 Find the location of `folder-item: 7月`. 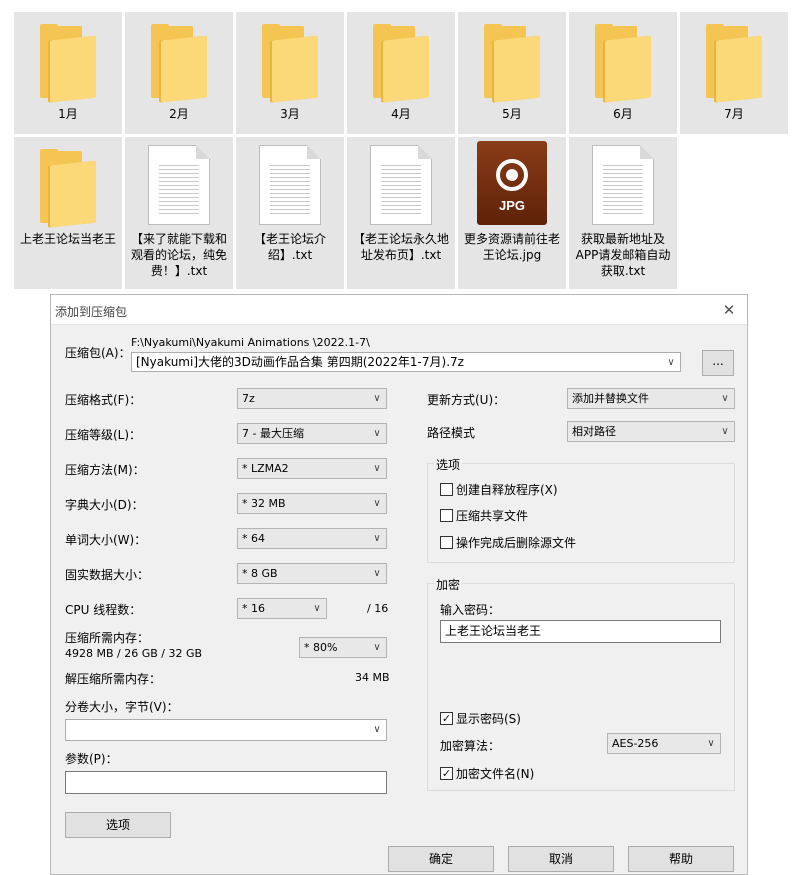

folder-item: 7月 is located at coordinates (734, 73).